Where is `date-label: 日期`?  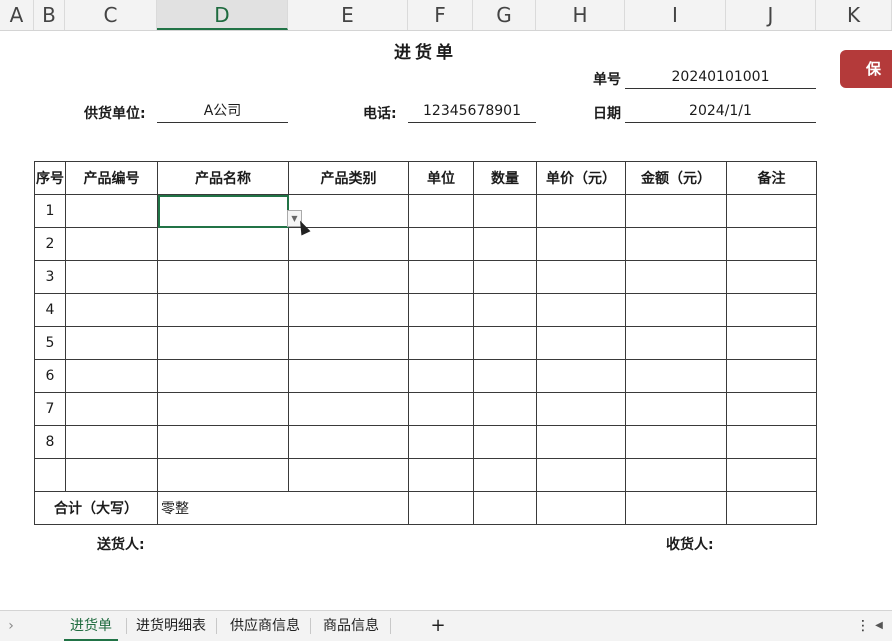
date-label: 日期 is located at coordinates (607, 113).